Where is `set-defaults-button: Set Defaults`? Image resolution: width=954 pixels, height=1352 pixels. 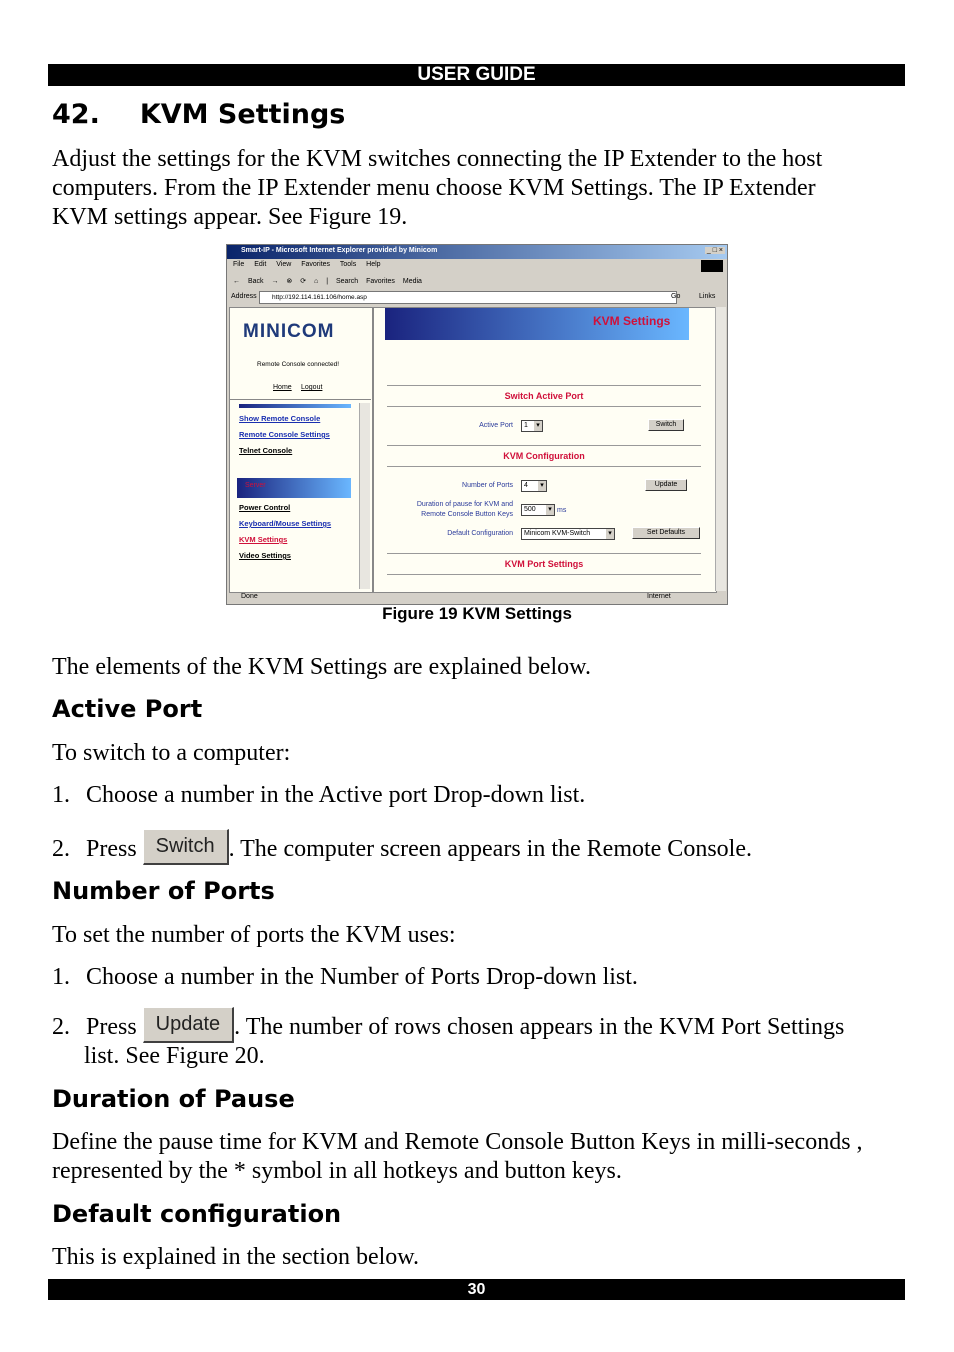
set-defaults-button: Set Defaults is located at coordinates (666, 533).